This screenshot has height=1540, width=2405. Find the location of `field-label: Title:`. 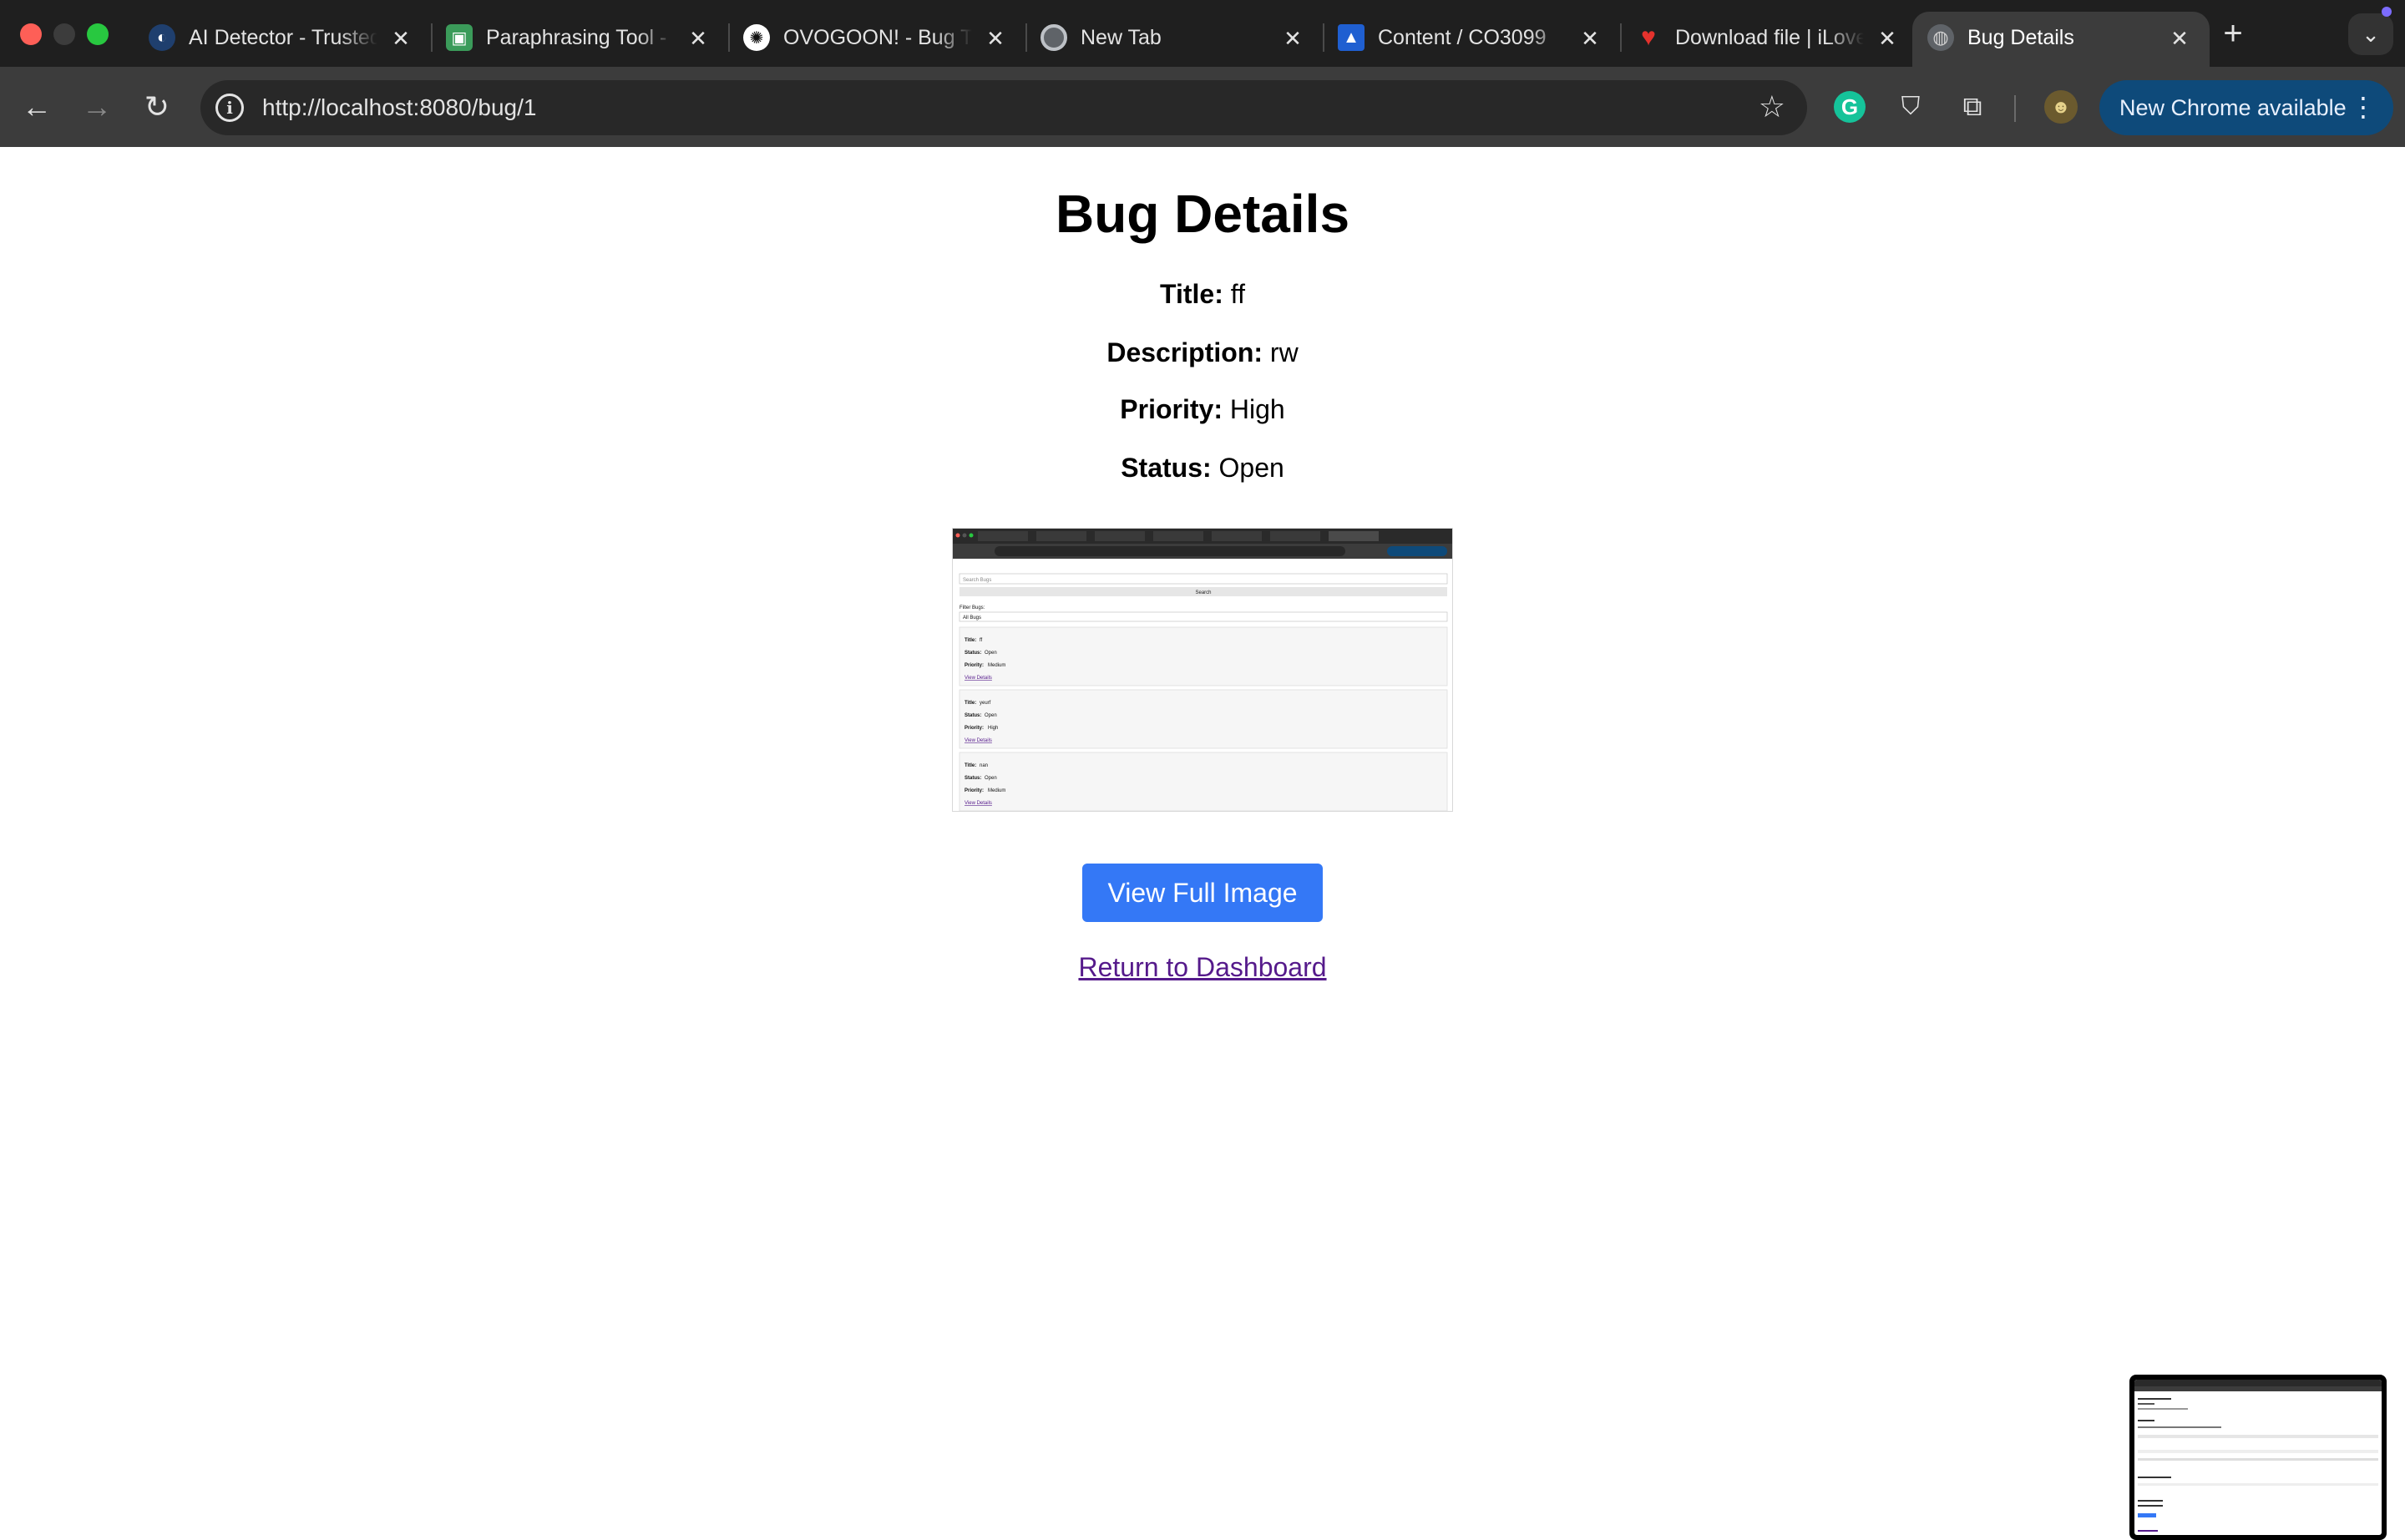

field-label: Title: is located at coordinates (1191, 294).